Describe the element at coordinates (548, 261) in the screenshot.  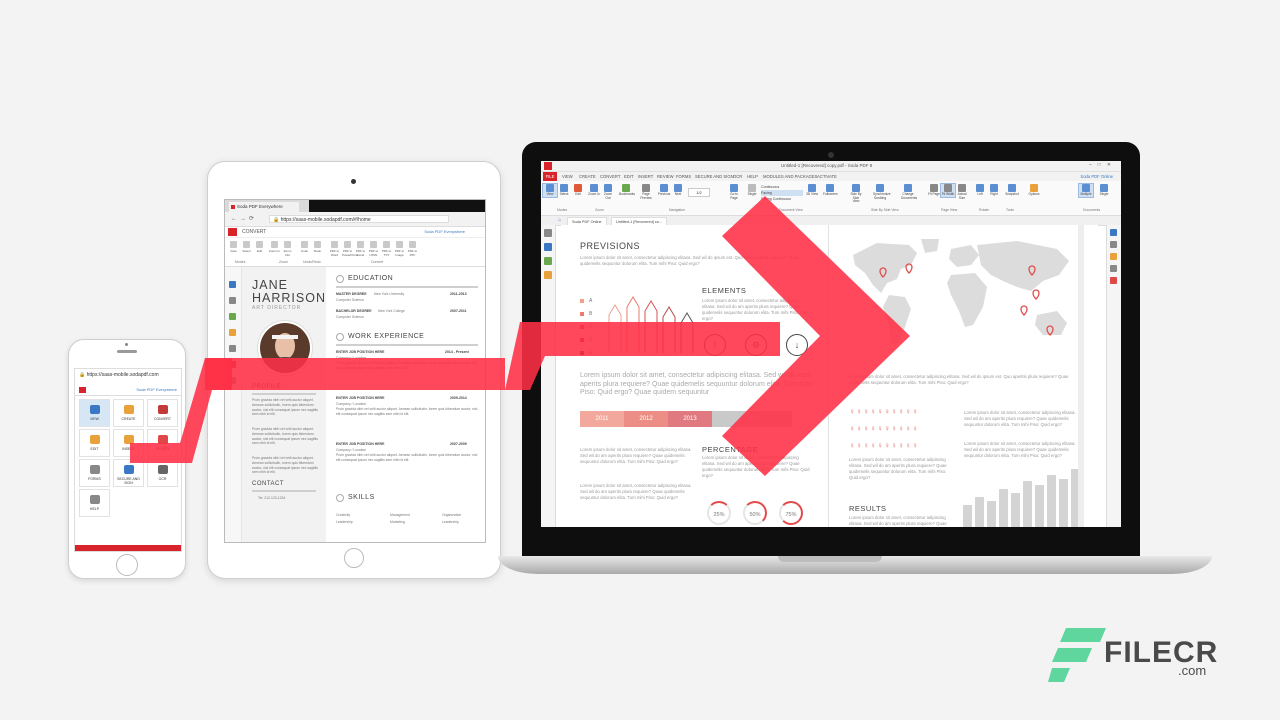
I see `layers-icon` at that location.